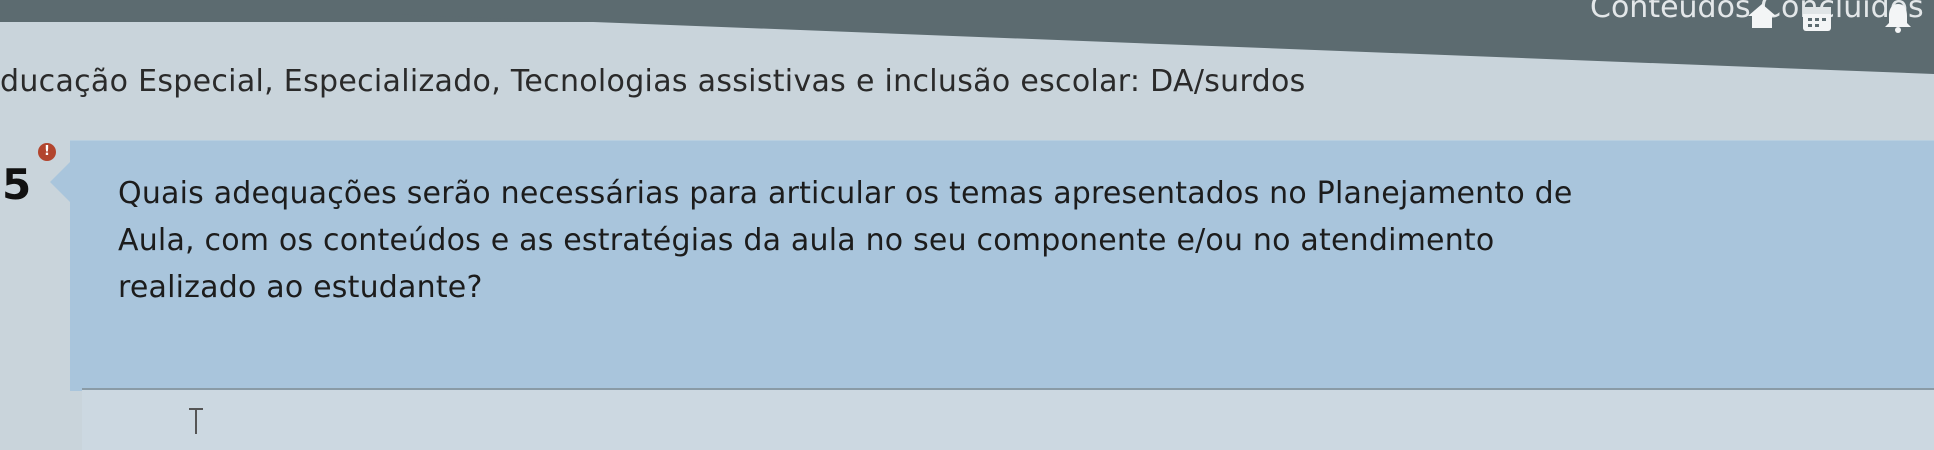 Image resolution: width=1934 pixels, height=450 pixels. I want to click on alert-icon: !, so click(47, 152).